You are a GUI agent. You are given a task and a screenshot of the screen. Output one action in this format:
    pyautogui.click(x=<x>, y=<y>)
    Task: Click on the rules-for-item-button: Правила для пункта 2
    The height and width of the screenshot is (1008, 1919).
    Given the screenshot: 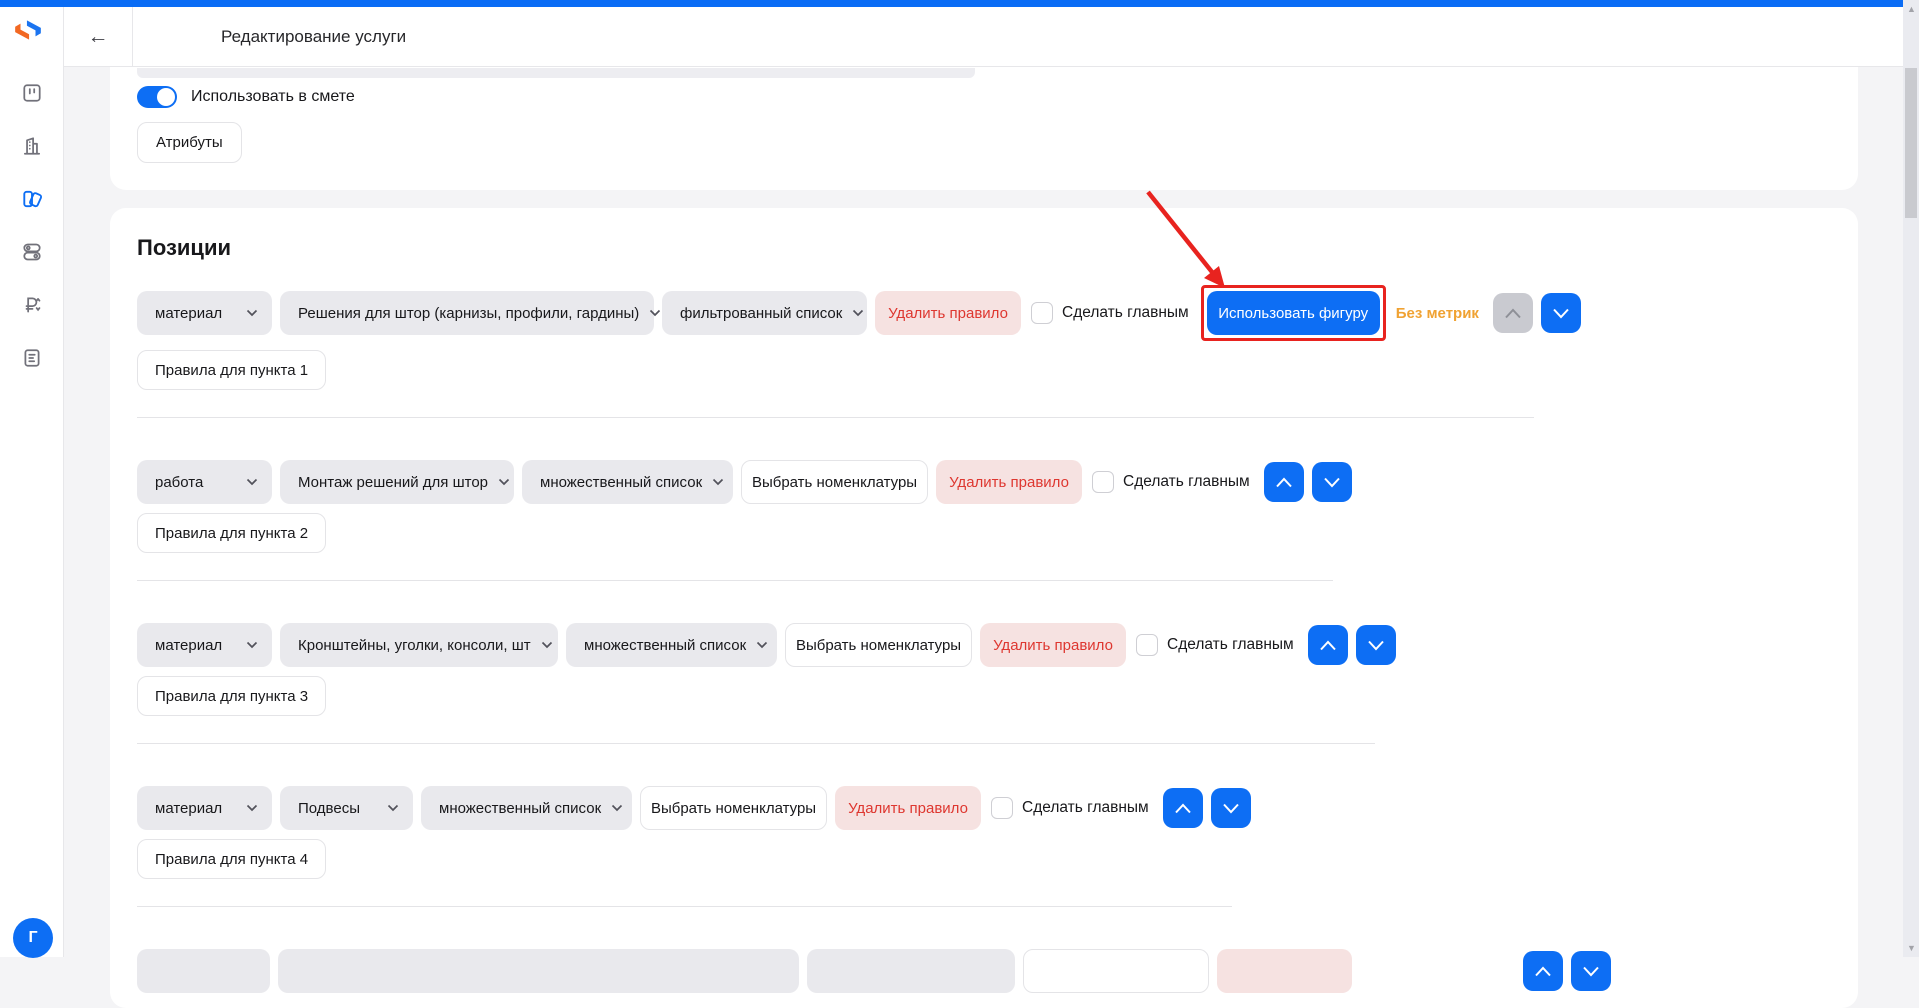 What is the action you would take?
    pyautogui.click(x=232, y=533)
    